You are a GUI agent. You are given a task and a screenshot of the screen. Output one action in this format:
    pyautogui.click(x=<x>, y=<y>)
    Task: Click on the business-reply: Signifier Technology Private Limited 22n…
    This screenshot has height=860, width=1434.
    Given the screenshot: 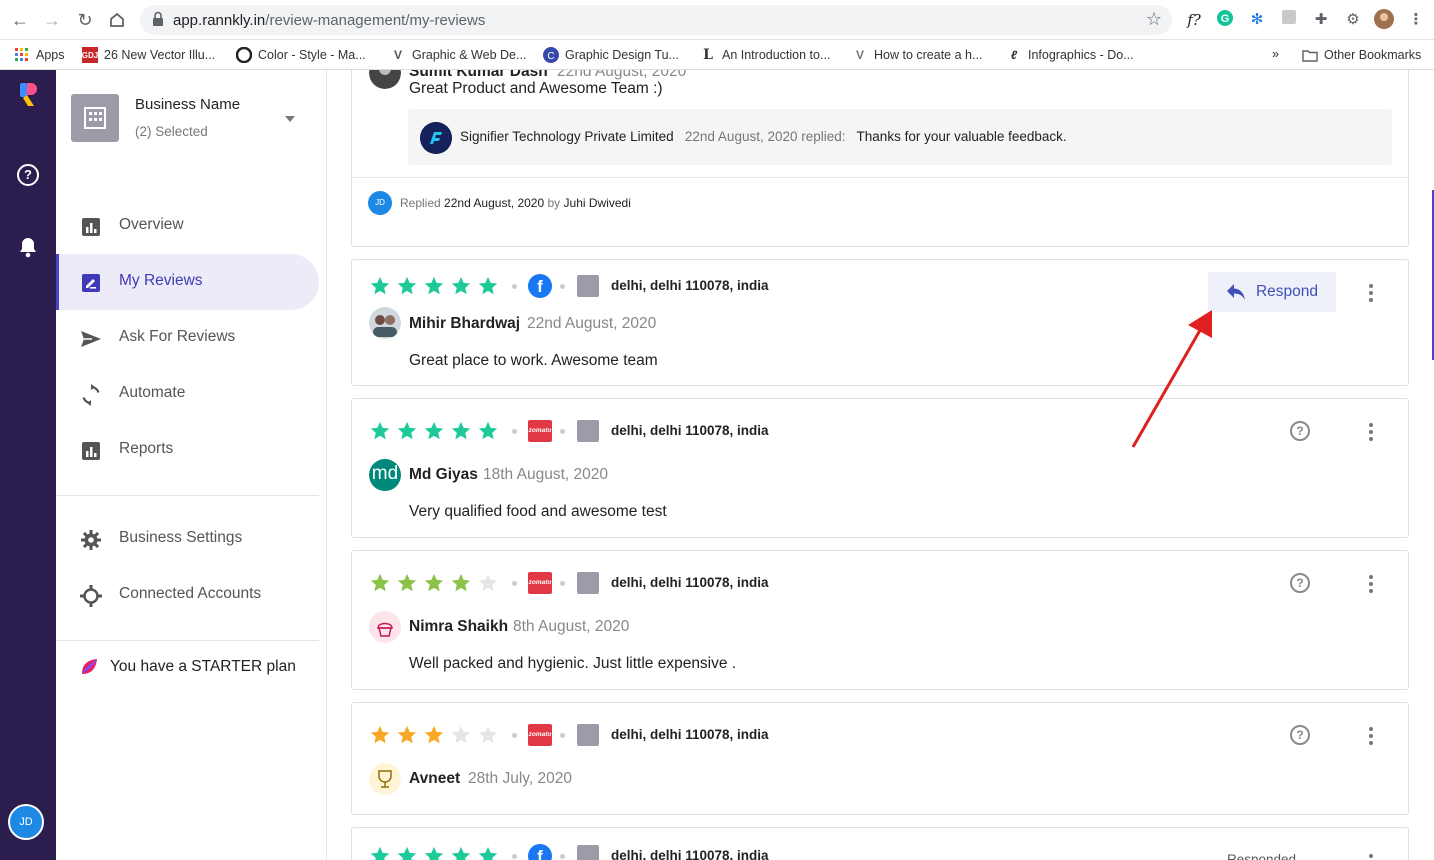 What is the action you would take?
    pyautogui.click(x=900, y=137)
    